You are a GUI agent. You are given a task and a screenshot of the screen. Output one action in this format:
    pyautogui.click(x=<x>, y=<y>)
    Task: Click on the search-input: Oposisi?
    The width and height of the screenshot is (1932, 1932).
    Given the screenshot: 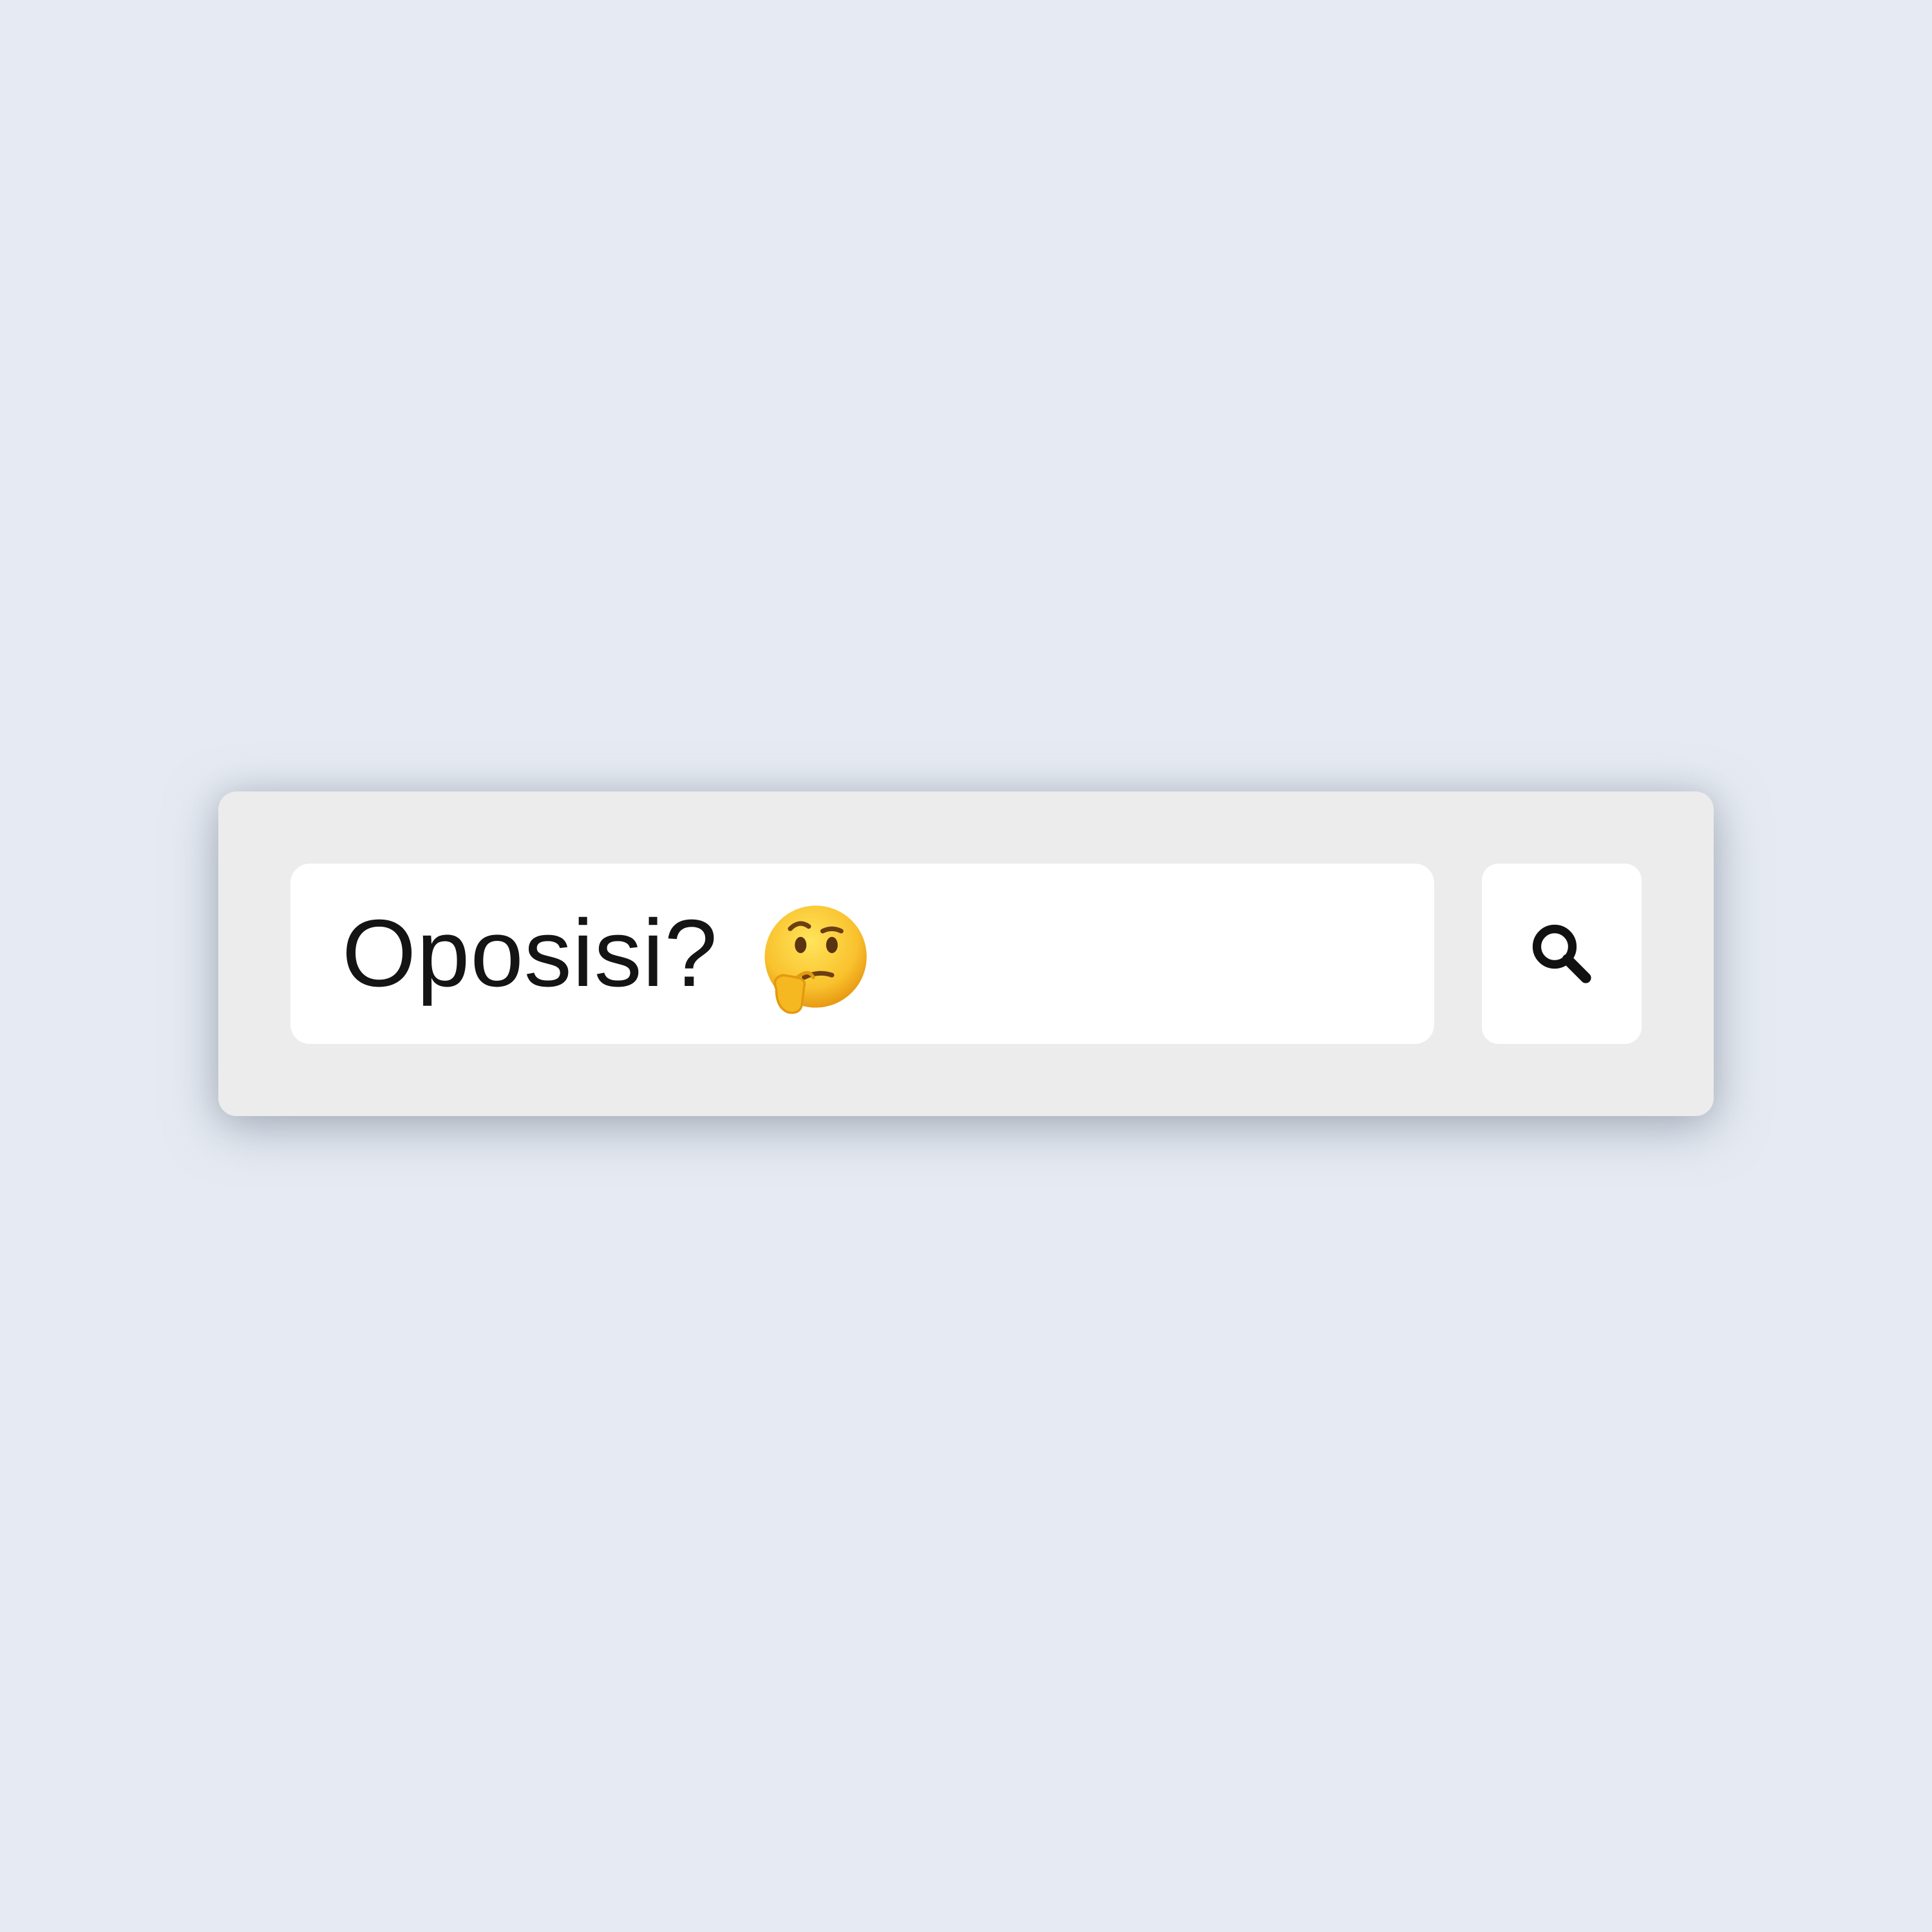 What is the action you would take?
    pyautogui.click(x=862, y=954)
    